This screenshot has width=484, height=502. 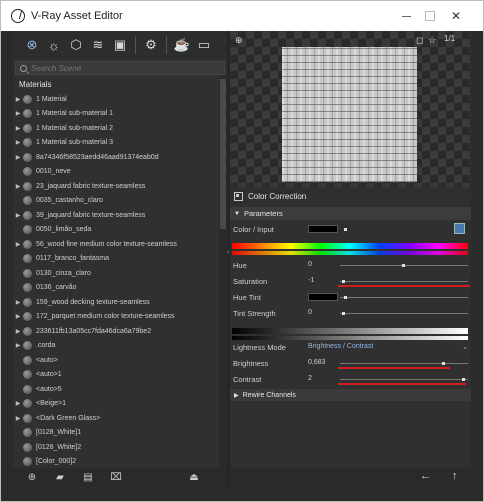 What do you see at coordinates (223, 154) in the screenshot?
I see `scrollbar-thumb` at bounding box center [223, 154].